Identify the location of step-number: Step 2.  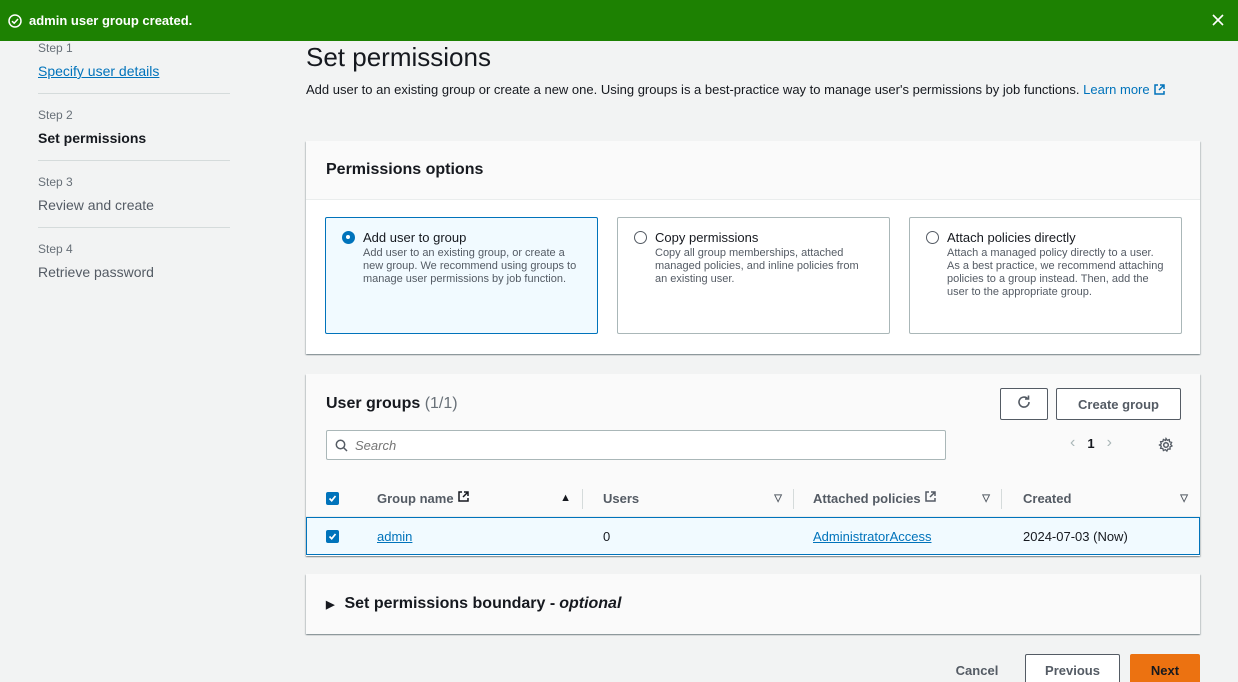
(55, 115).